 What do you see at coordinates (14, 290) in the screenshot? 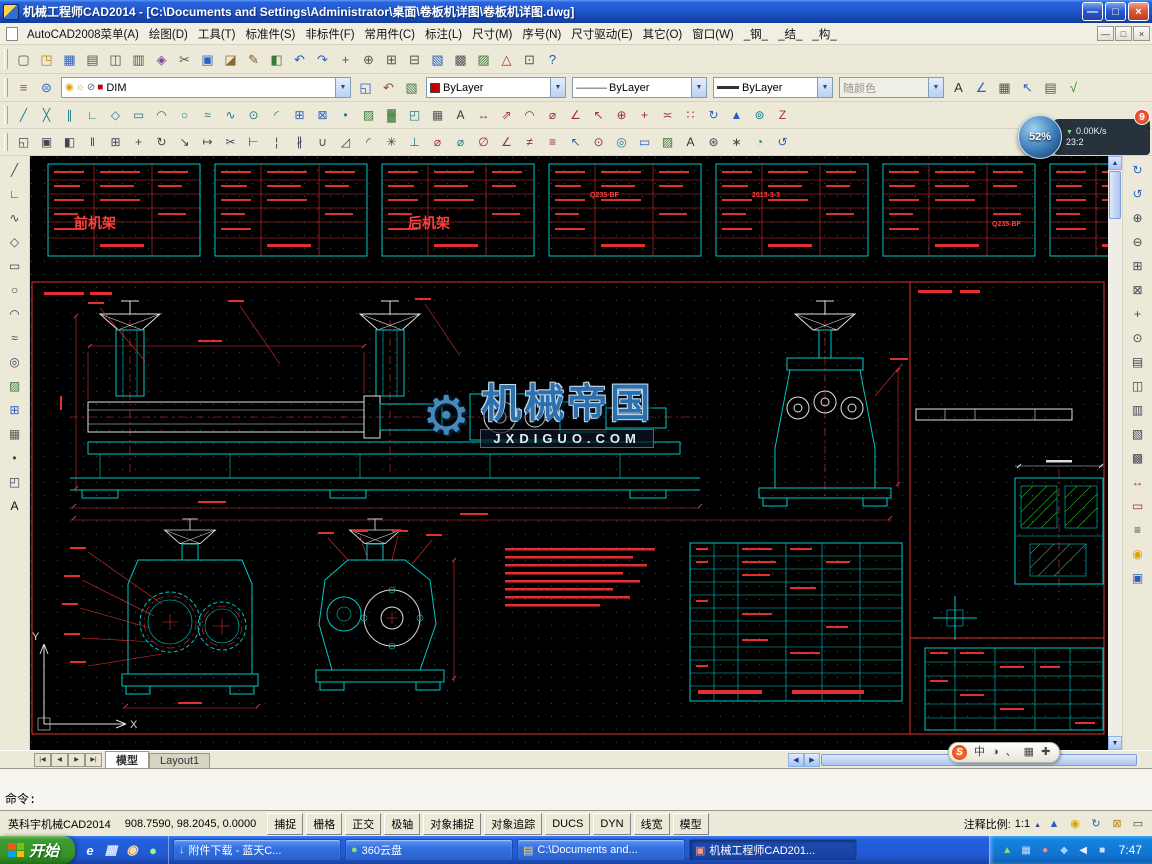
I see `circle-tool-icon: ○` at bounding box center [14, 290].